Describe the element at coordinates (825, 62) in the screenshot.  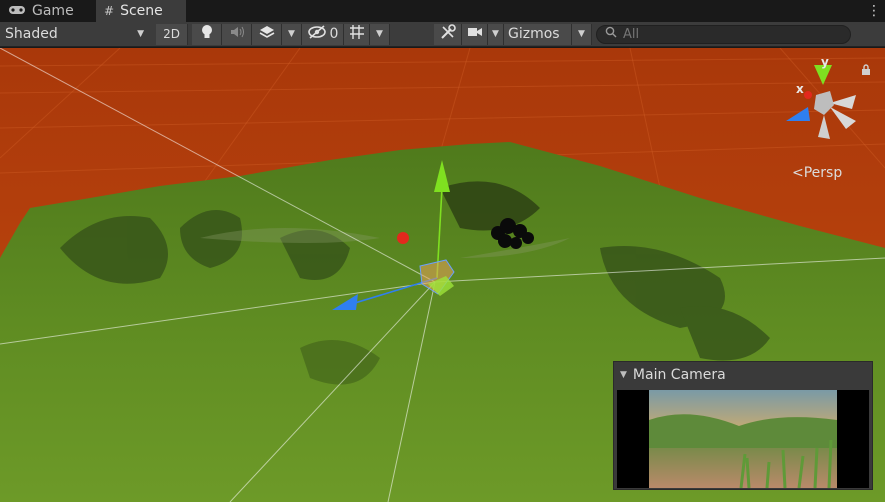
I see `y-axis-label: y` at that location.